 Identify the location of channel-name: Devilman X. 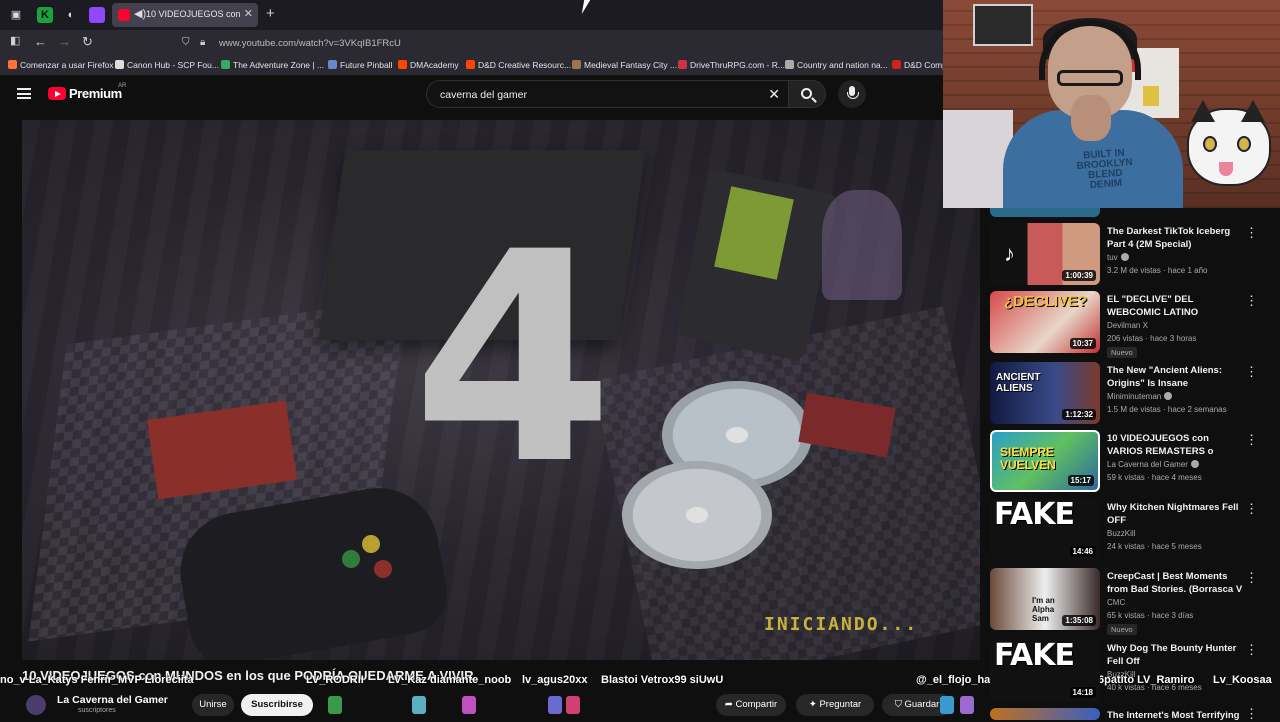
(1127, 325).